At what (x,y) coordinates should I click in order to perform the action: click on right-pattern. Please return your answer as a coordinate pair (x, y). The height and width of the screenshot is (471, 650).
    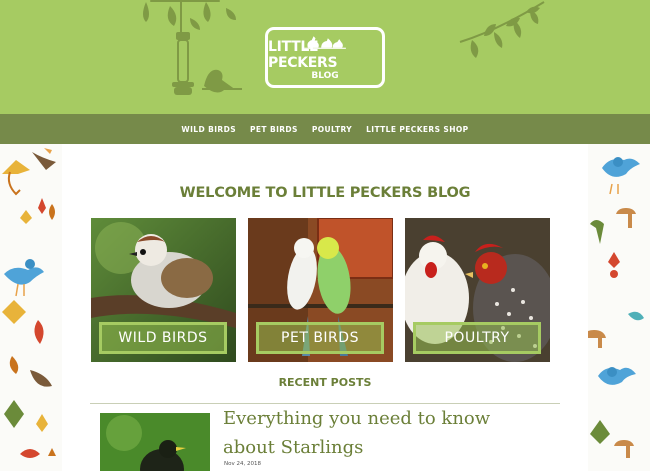
    Looking at the image, I should click on (619, 307).